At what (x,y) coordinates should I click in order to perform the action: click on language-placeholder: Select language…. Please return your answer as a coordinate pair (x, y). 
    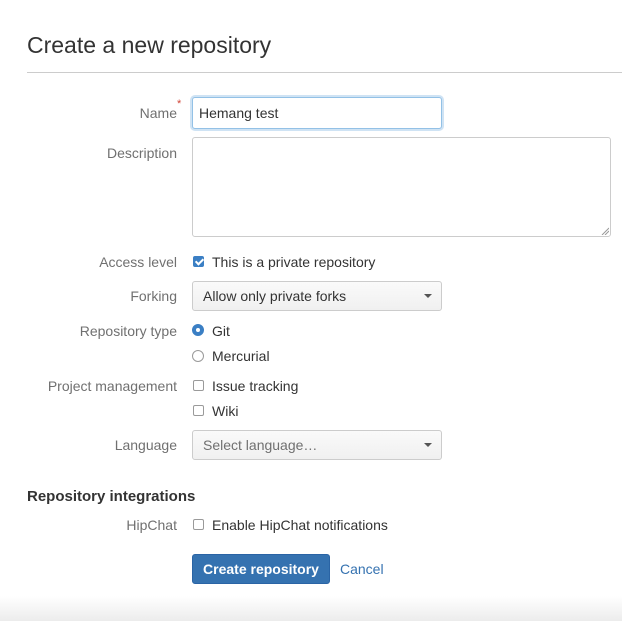
    Looking at the image, I should click on (260, 445).